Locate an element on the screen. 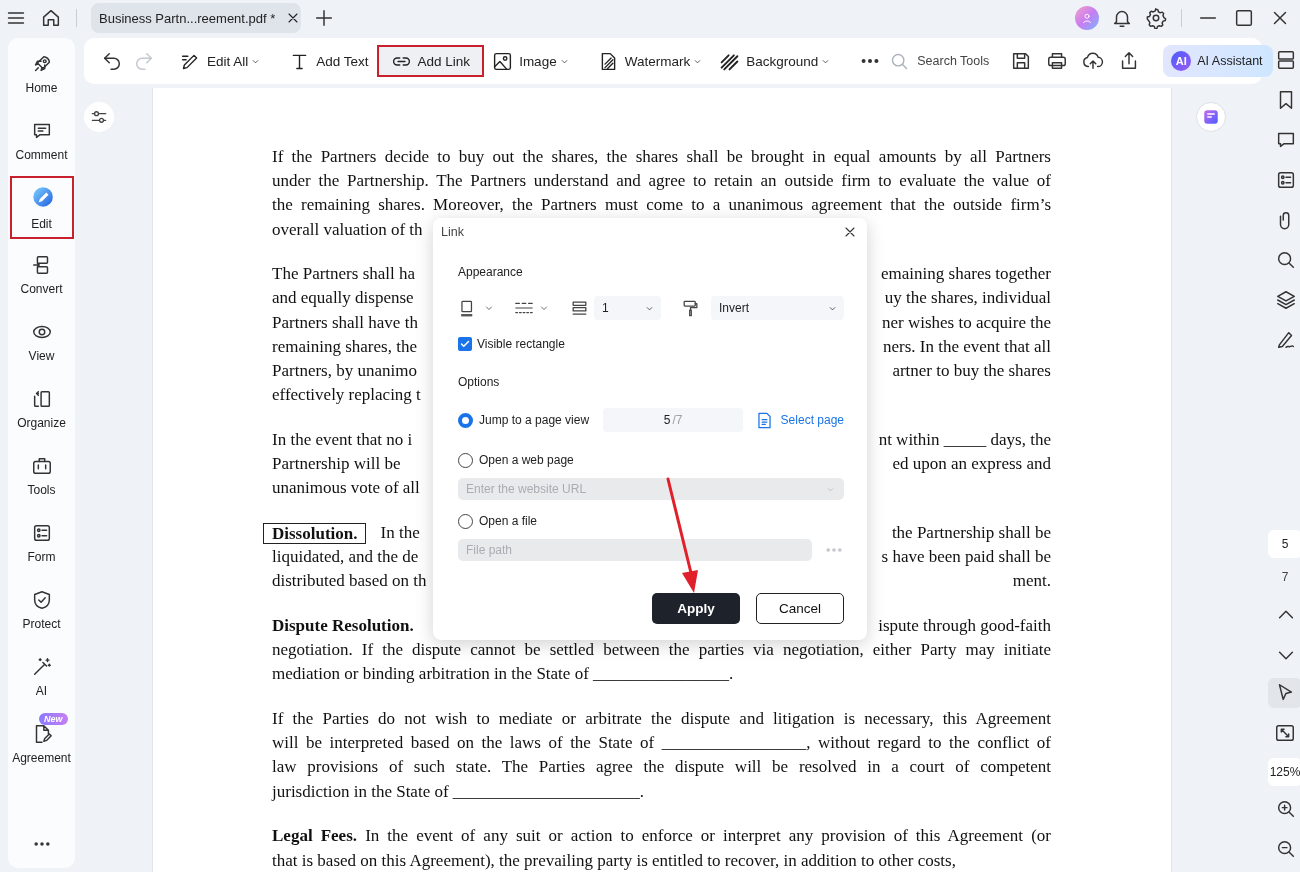 Image resolution: width=1300 pixels, height=872 pixels. search-field: Search Tools is located at coordinates (939, 61).